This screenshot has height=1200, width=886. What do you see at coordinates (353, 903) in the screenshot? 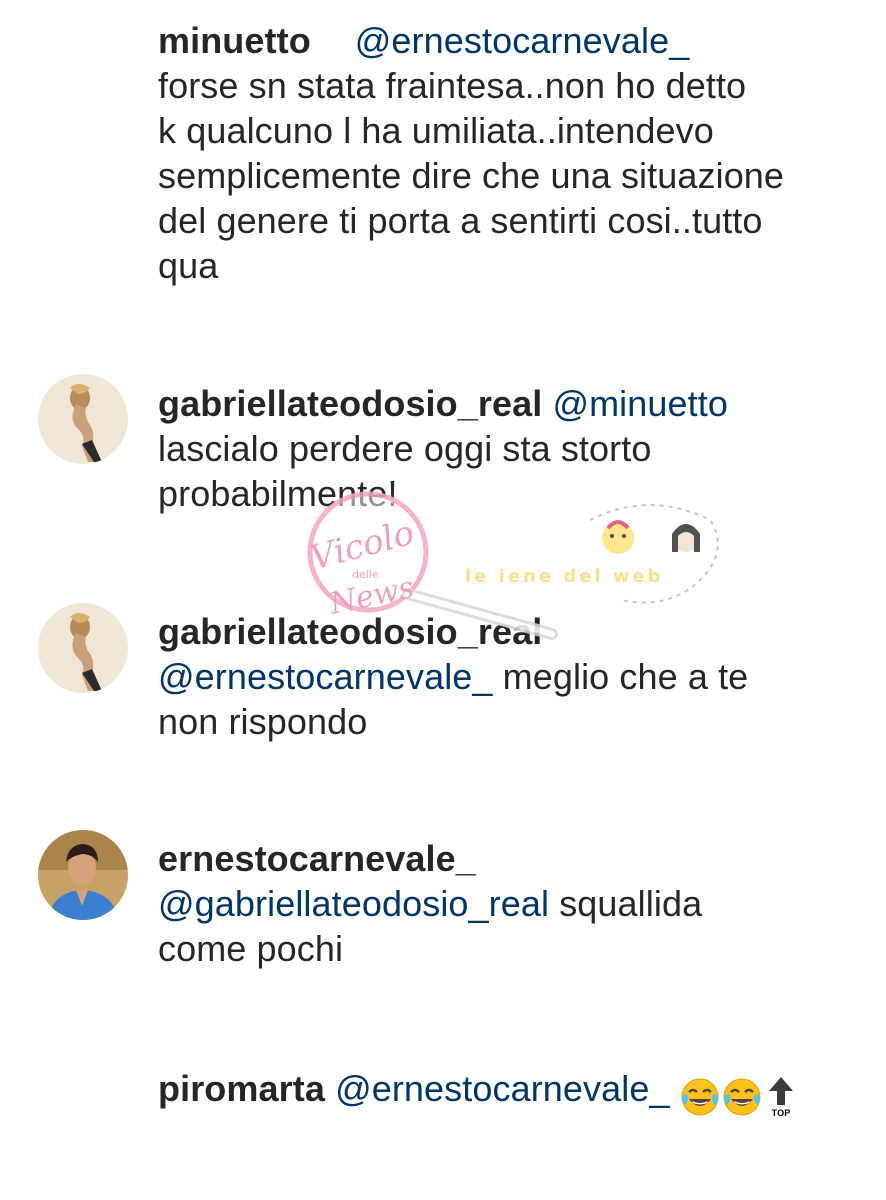
I see `comment-mention: @gabriellateodosio_real` at bounding box center [353, 903].